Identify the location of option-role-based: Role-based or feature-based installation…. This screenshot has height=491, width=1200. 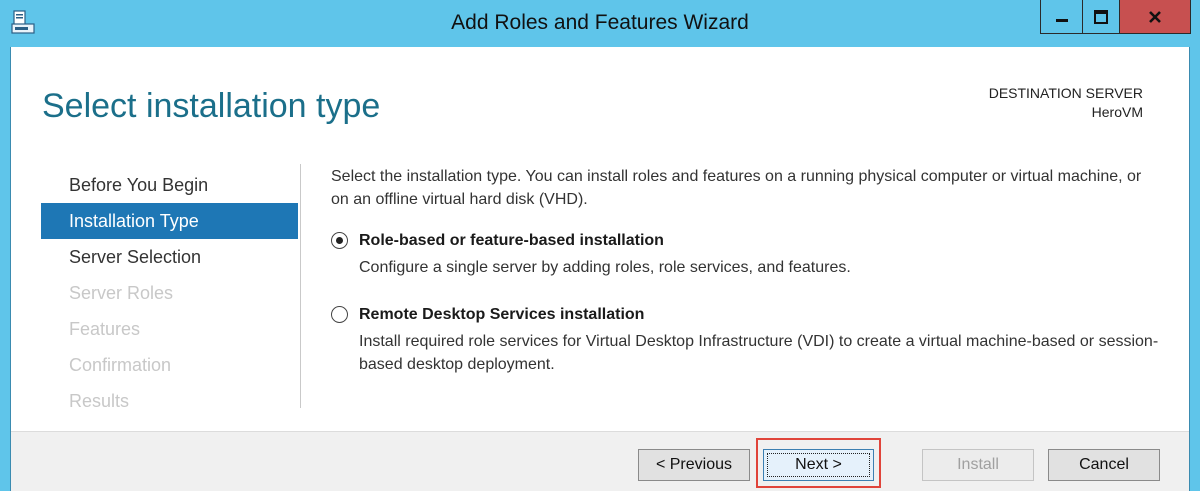
(746, 254).